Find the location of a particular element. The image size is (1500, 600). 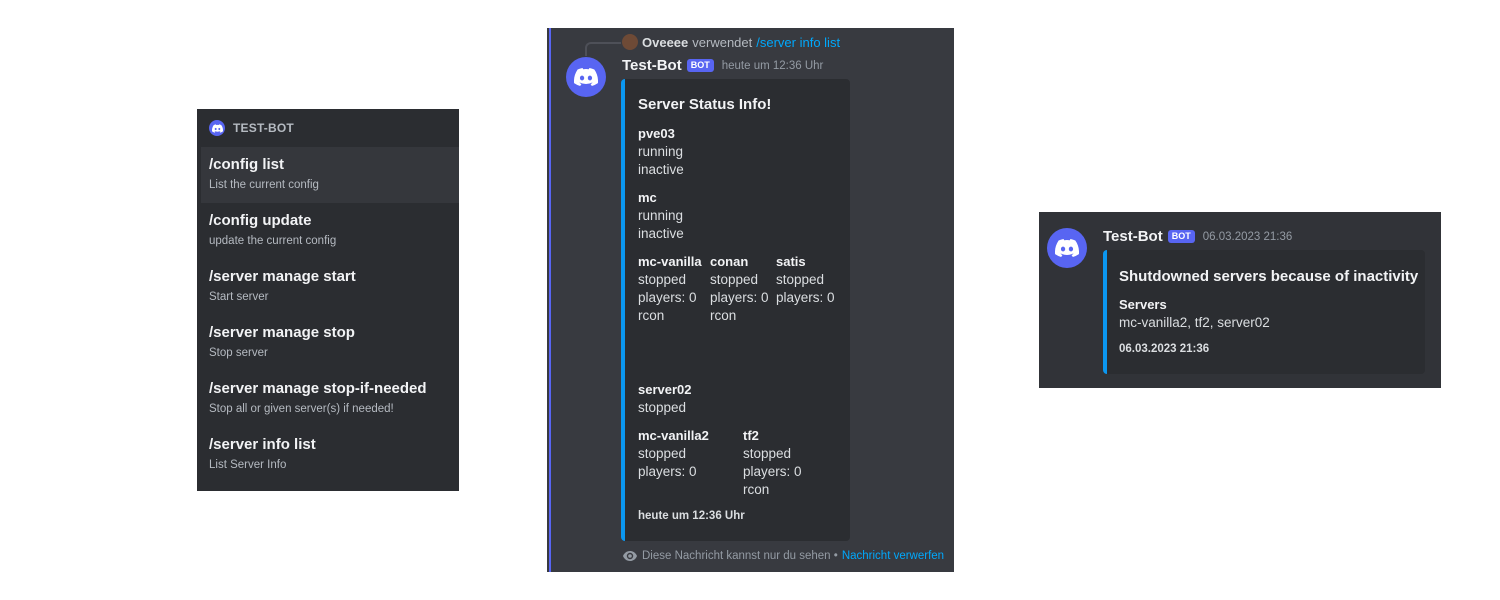

dismiss-message-link: Nachricht verwerfen is located at coordinates (893, 556).